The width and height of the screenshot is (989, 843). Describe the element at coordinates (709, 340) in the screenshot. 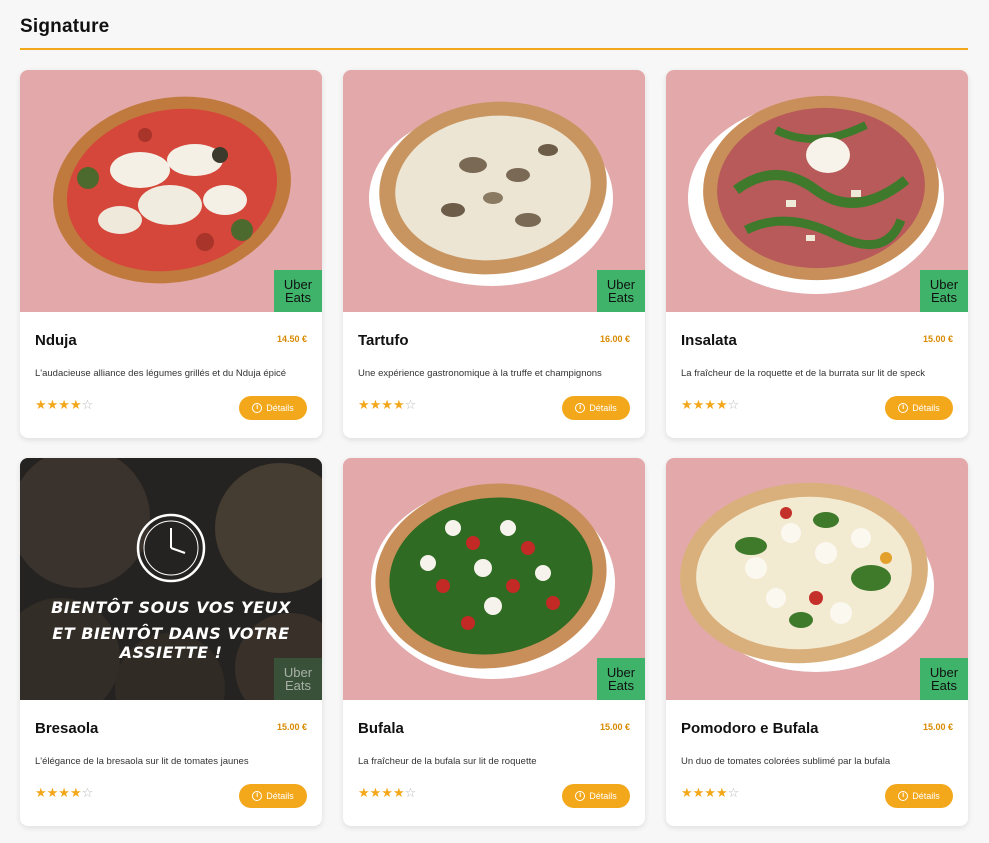

I see `product-name: Insalata` at that location.